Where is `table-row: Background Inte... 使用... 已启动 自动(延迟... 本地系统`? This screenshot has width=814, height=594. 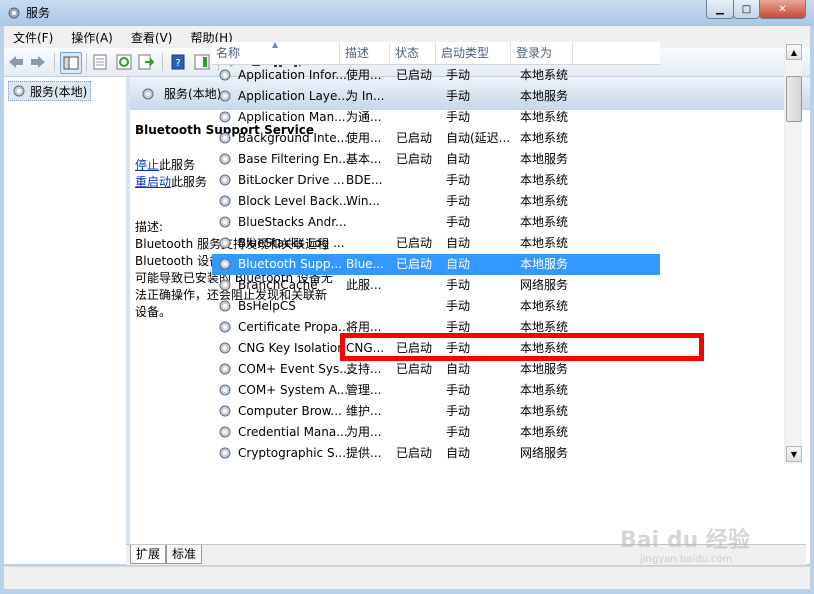
table-row: Background Inte... 使用... 已启动 自动(延迟... 本地系统 is located at coordinates (436, 138).